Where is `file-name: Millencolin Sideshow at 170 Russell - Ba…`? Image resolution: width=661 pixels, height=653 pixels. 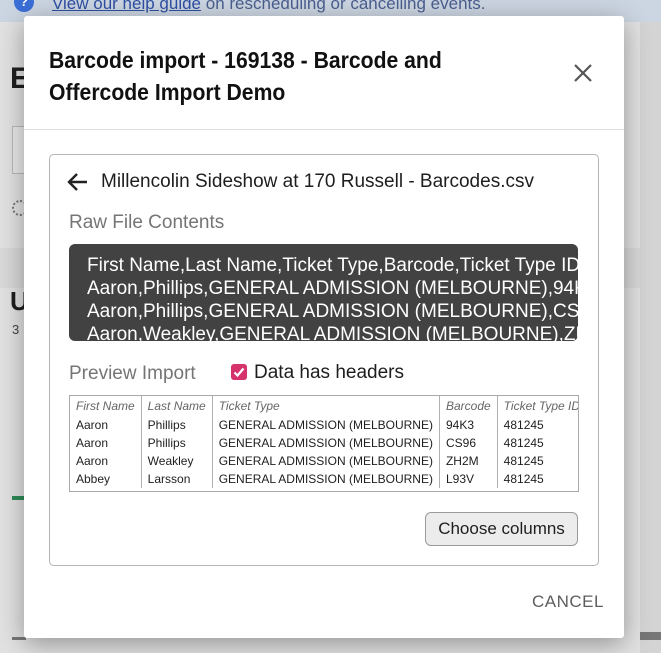
file-name: Millencolin Sideshow at 170 Russell - Ba… is located at coordinates (317, 181).